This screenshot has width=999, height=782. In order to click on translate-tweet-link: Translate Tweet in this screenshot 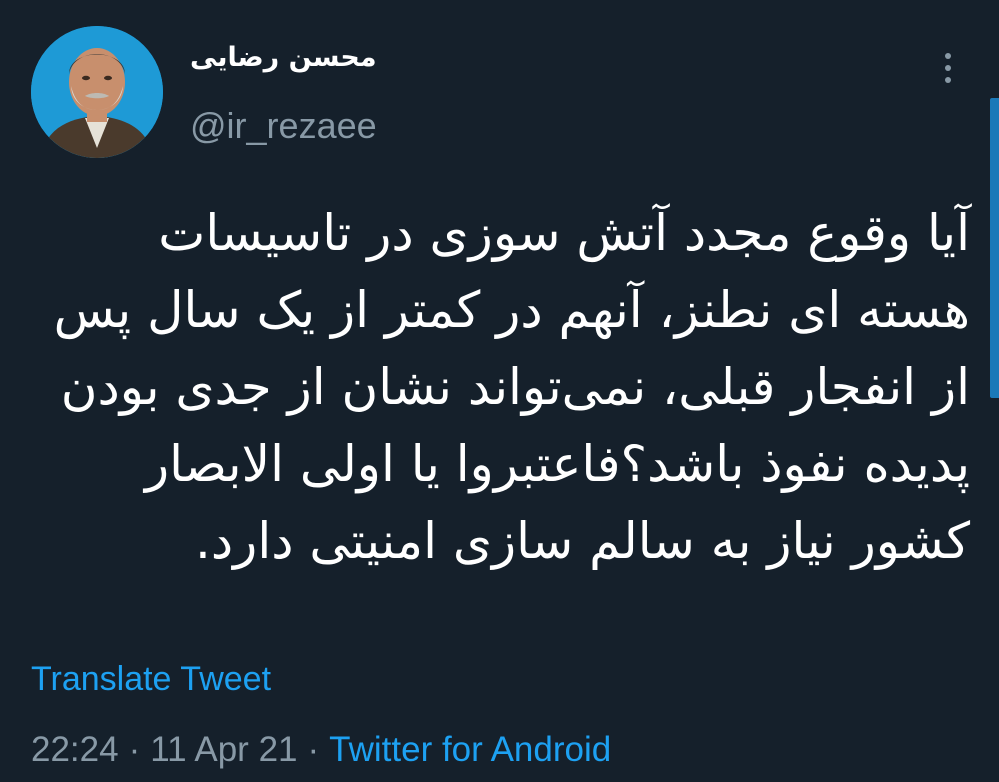, I will do `click(151, 679)`.